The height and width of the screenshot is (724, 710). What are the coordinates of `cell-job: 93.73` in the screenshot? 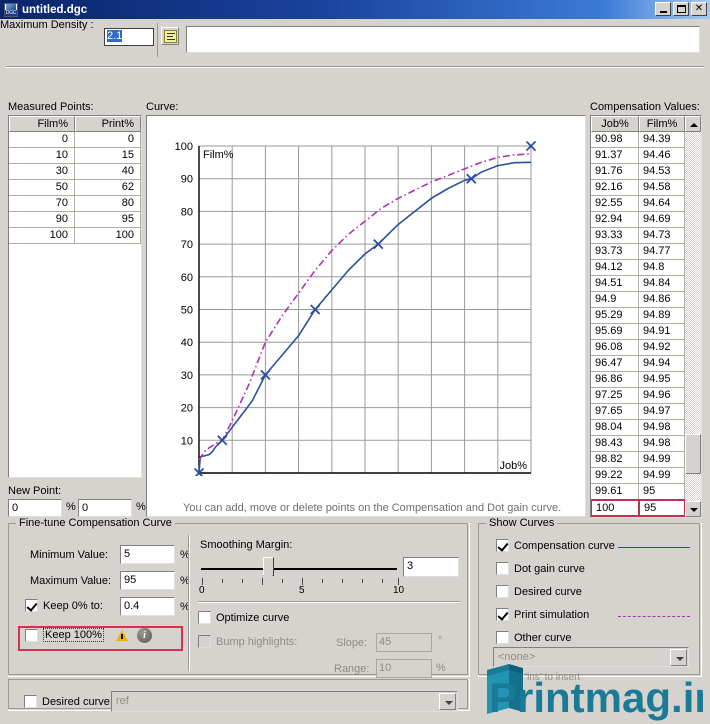 It's located at (615, 252).